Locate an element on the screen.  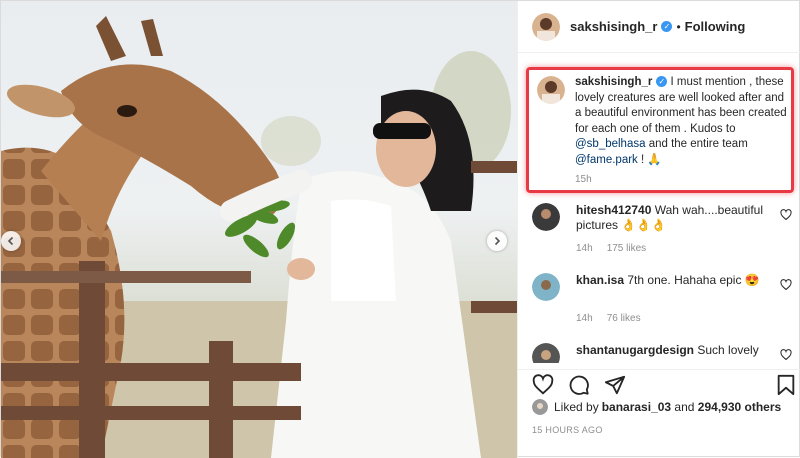
likes-summary: Liked by banarasi_03 and 294,930 others is located at coordinates (656, 407).